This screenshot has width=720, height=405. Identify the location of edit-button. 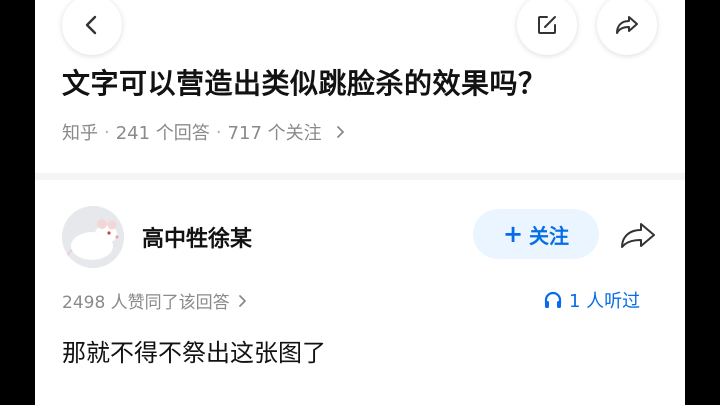
(547, 27).